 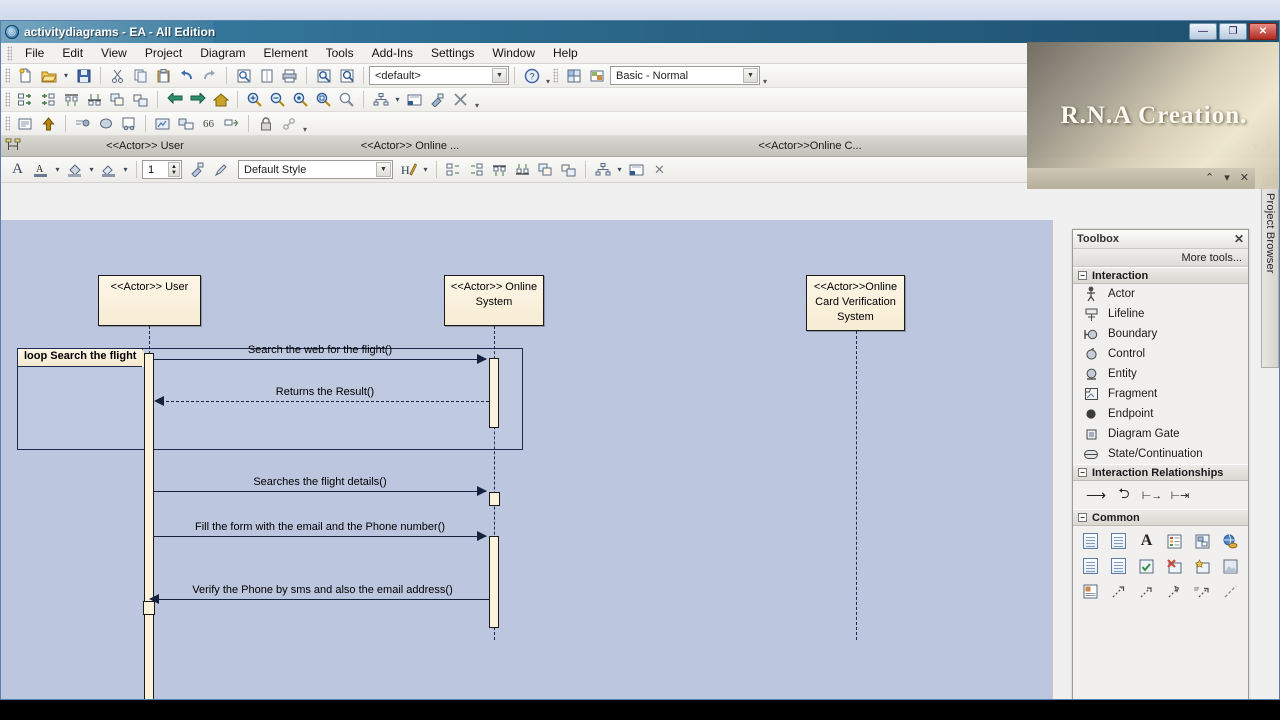 What do you see at coordinates (25, 76) in the screenshot?
I see `new-file-icon` at bounding box center [25, 76].